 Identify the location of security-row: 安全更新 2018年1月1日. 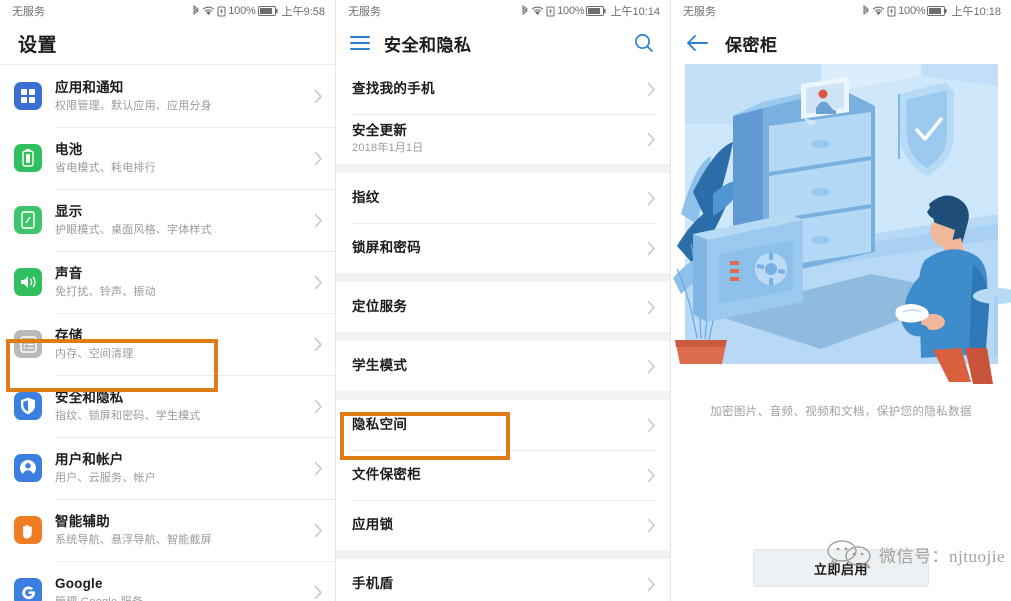
(503, 139).